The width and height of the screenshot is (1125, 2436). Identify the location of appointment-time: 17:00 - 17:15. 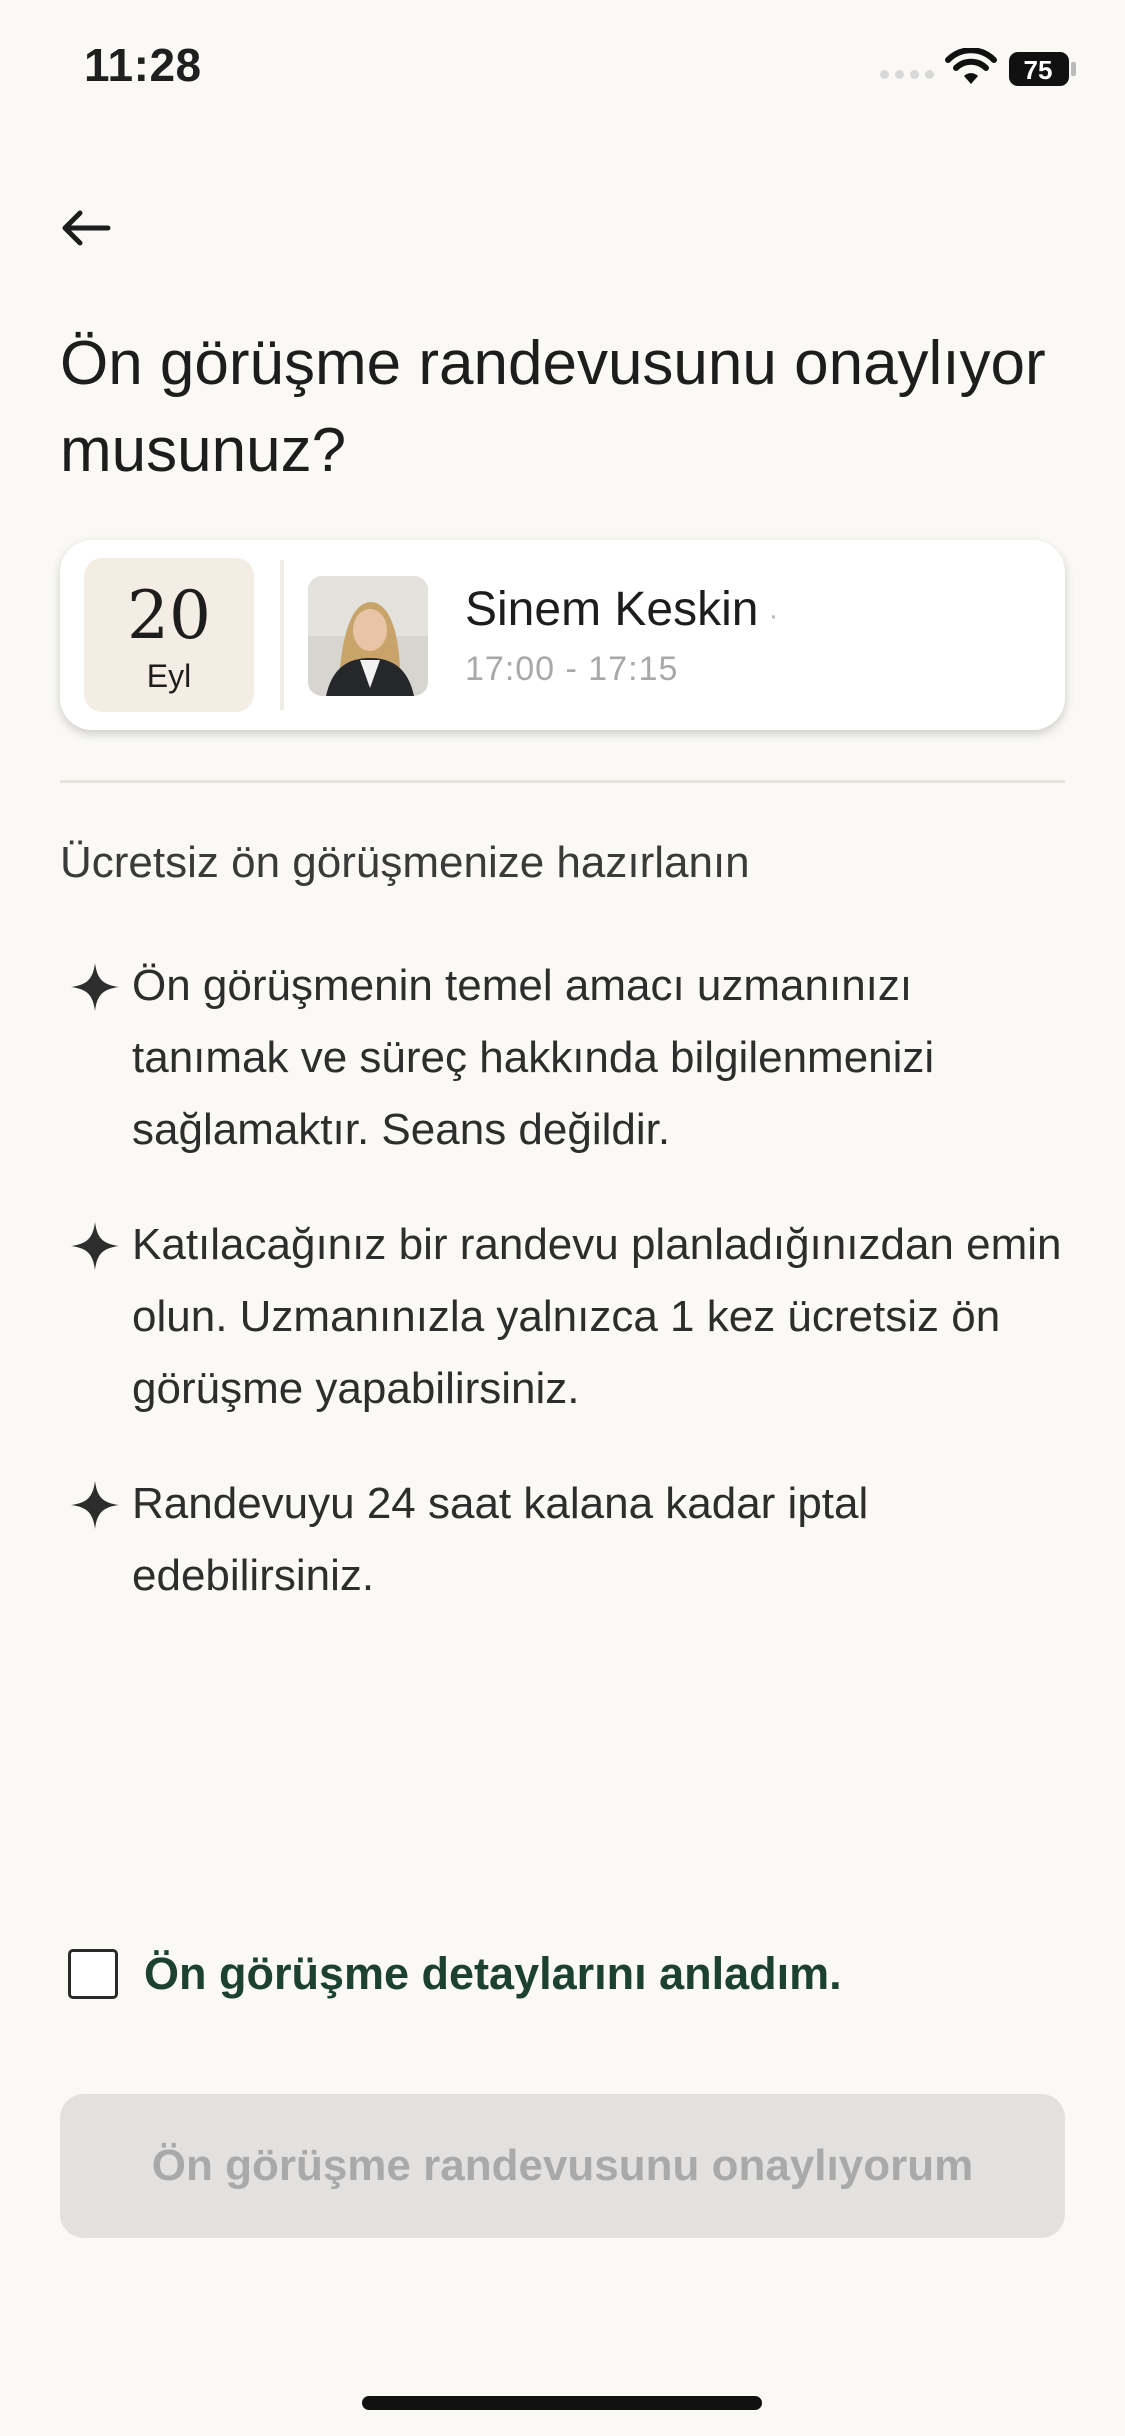
(572, 669).